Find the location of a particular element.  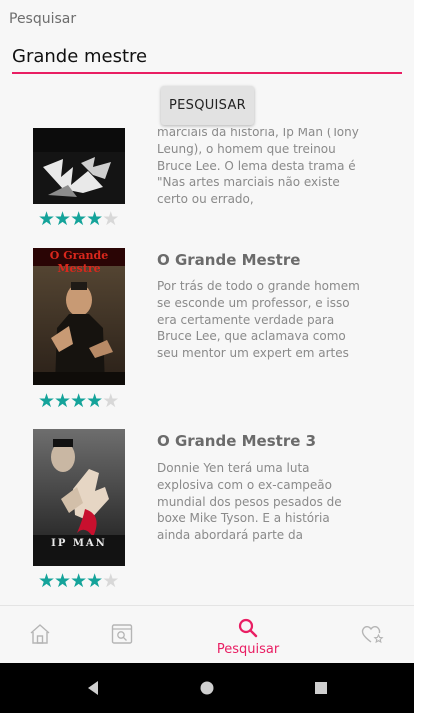

home-icon is located at coordinates (40, 634).